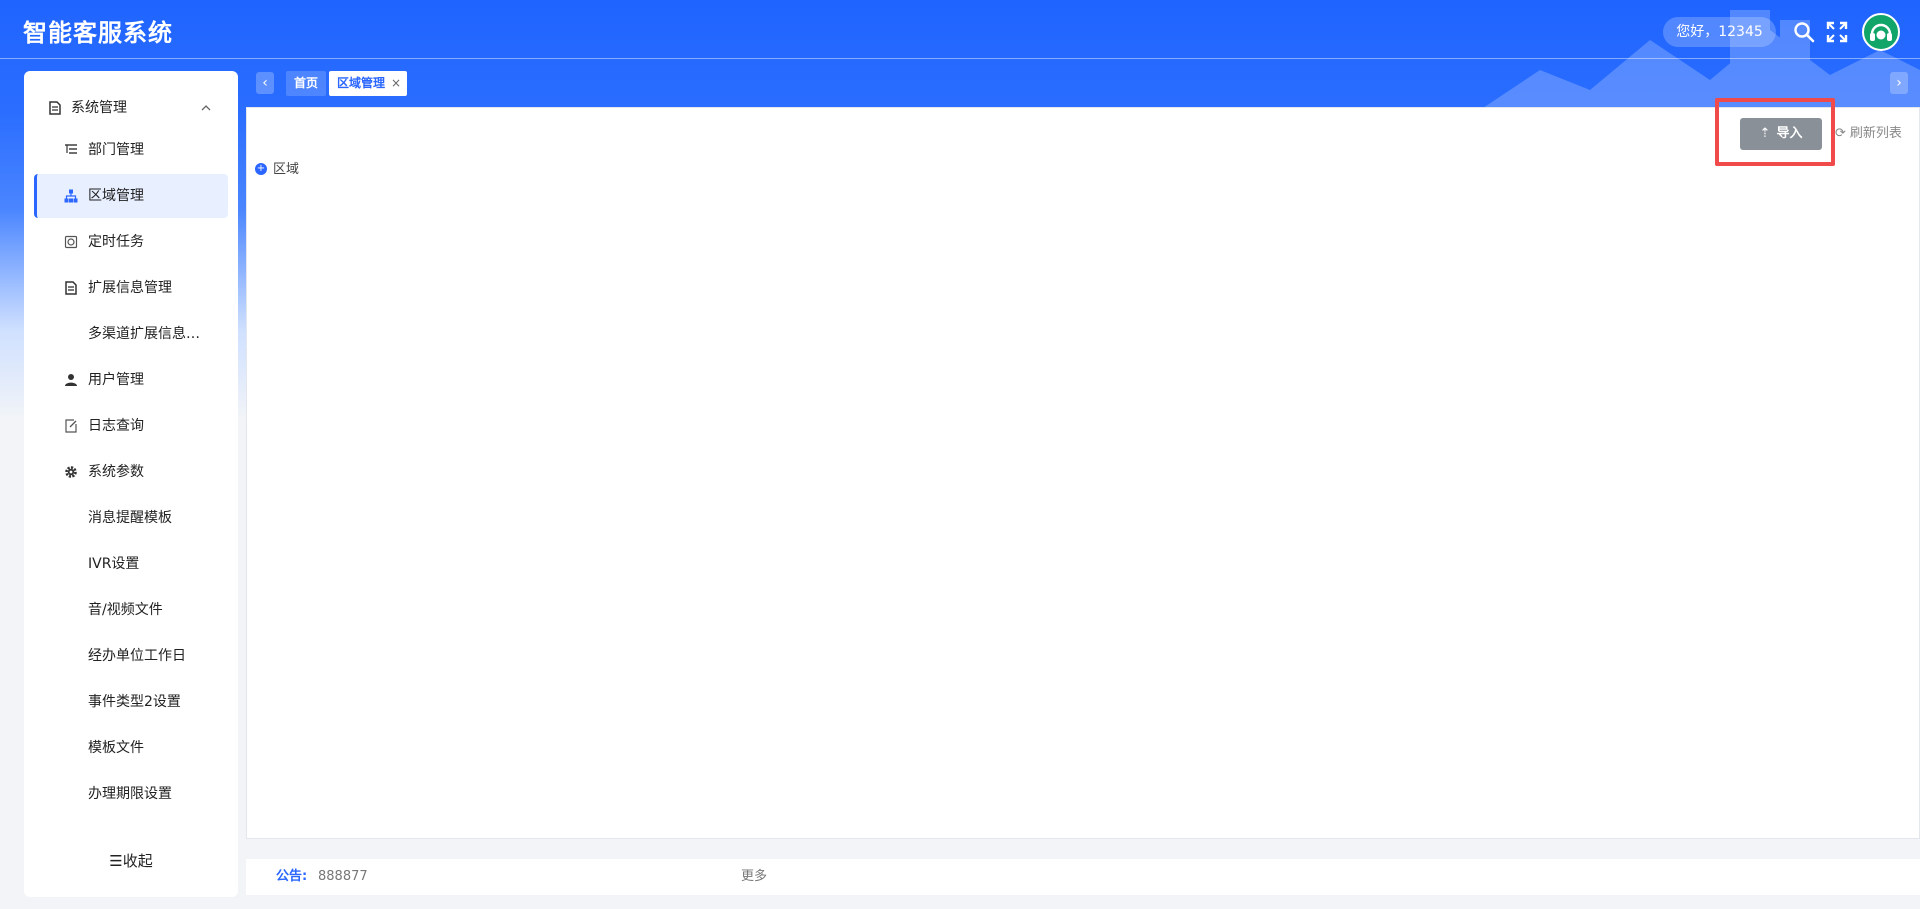  I want to click on sidebar-item-label: 系统管理, so click(99, 108).